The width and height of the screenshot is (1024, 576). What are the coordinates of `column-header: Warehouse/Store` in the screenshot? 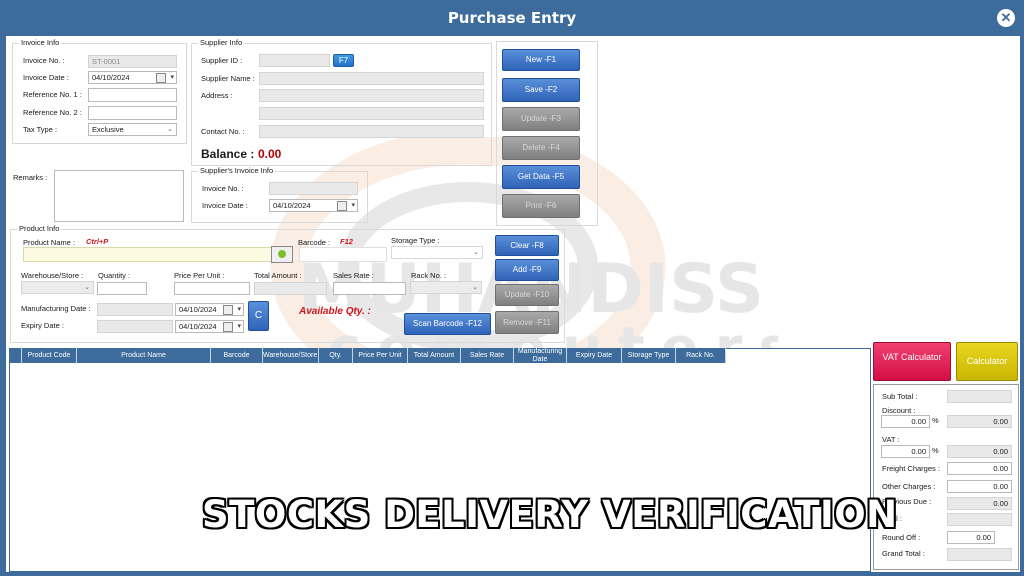 It's located at (291, 355).